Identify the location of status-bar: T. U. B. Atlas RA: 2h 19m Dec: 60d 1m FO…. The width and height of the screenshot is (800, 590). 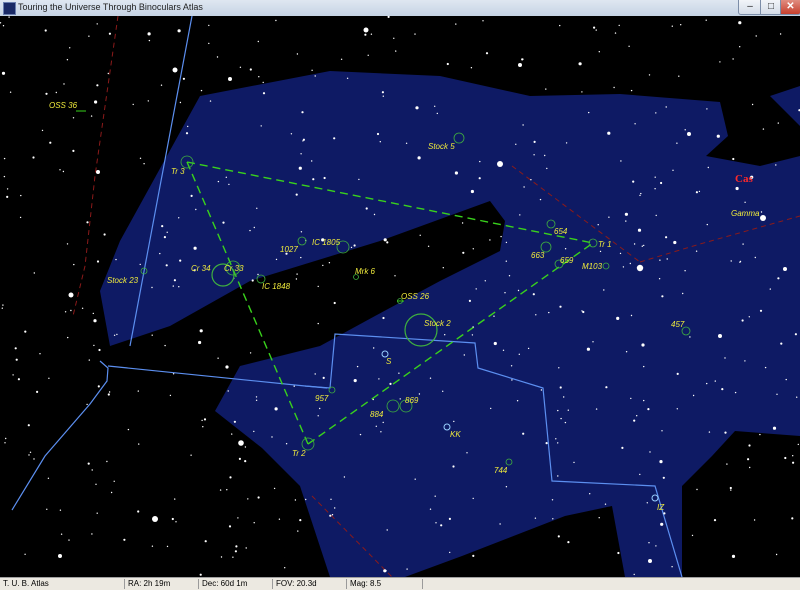
(400, 583).